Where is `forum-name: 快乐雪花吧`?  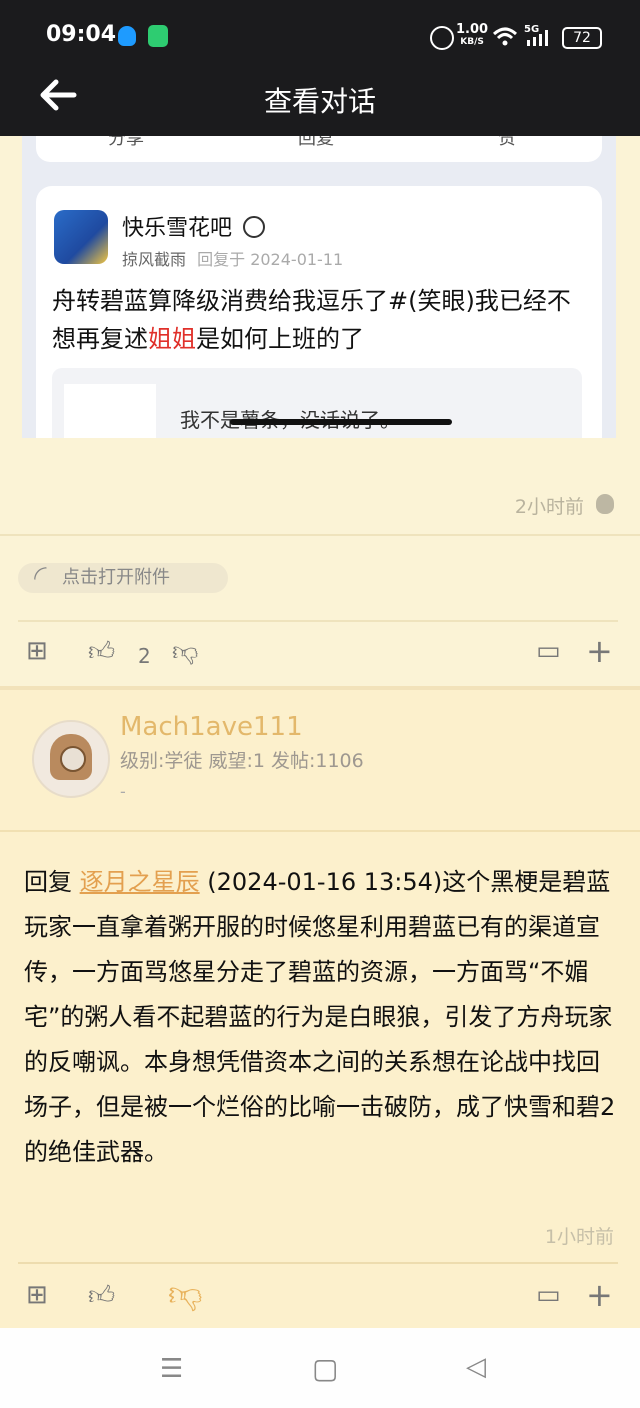
forum-name: 快乐雪花吧 is located at coordinates (194, 226).